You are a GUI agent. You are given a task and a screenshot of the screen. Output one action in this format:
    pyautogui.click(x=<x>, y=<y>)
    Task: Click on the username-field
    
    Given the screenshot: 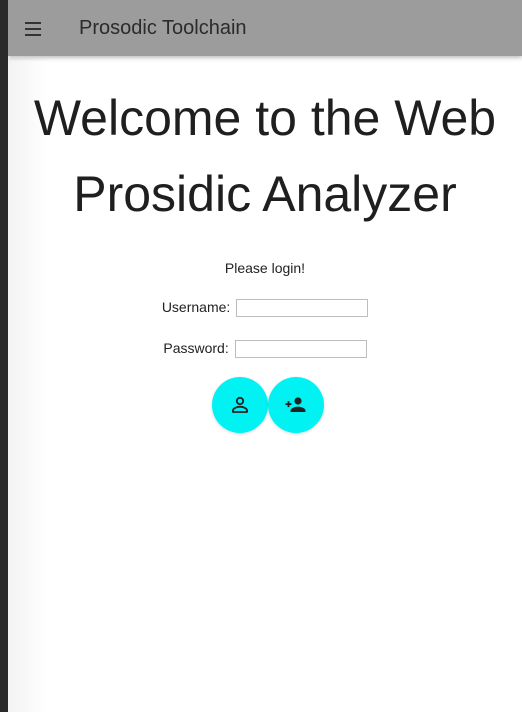 What is the action you would take?
    pyautogui.click(x=302, y=308)
    